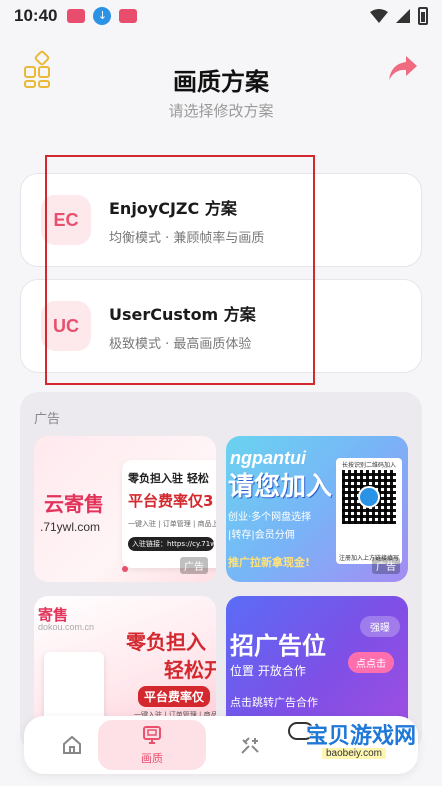 The height and width of the screenshot is (786, 442). Describe the element at coordinates (371, 662) in the screenshot. I see `ad-pill: 点点击` at that location.